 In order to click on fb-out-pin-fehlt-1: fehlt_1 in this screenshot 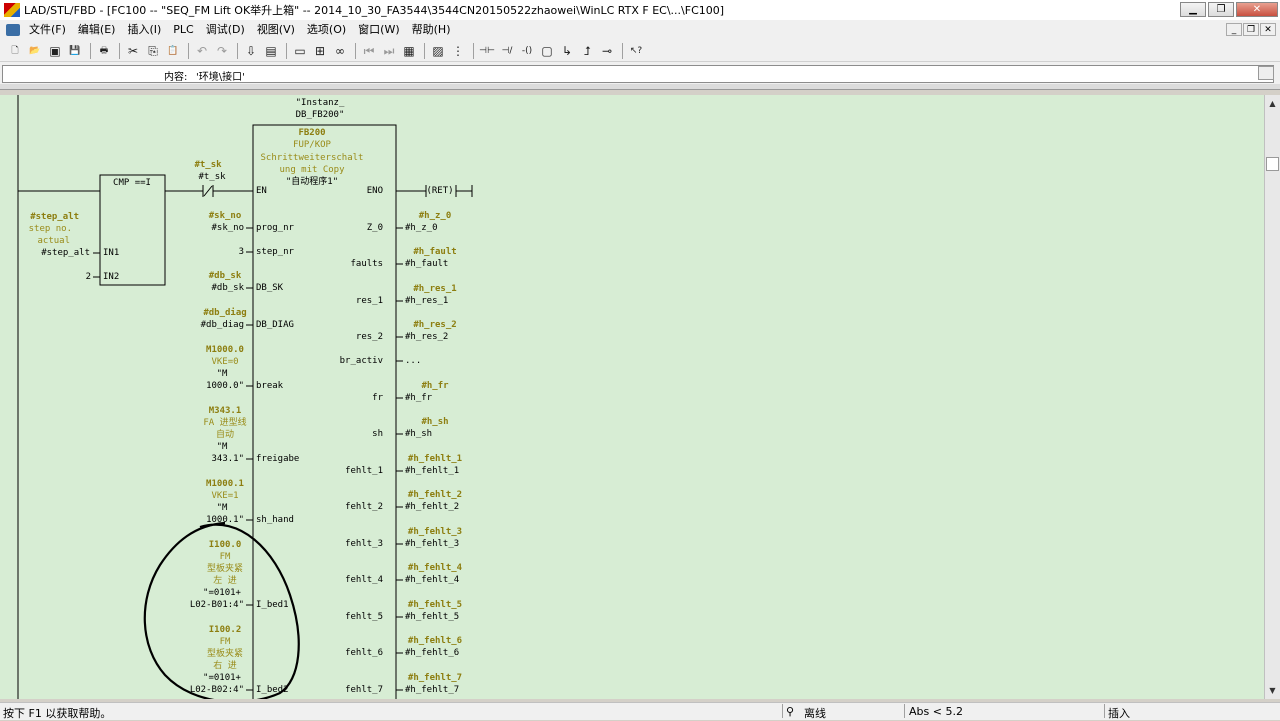, I will do `click(364, 471)`.